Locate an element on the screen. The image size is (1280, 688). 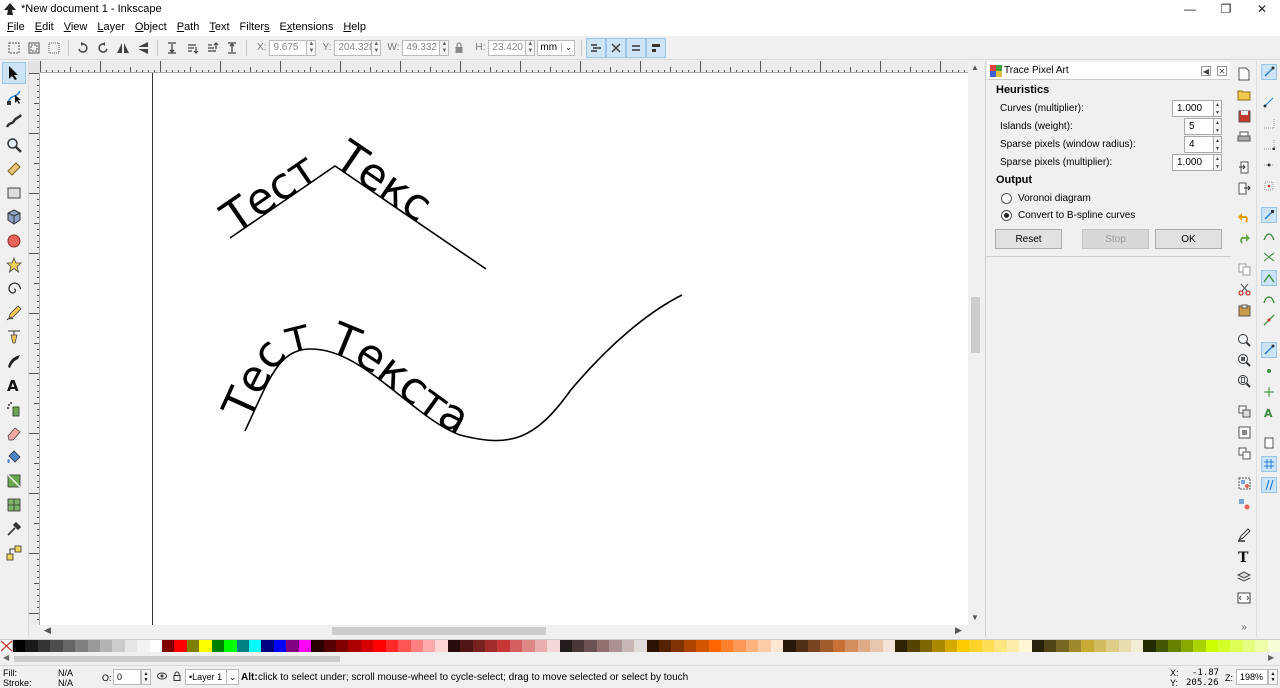
horizontal-ruler is located at coordinates (504, 67).